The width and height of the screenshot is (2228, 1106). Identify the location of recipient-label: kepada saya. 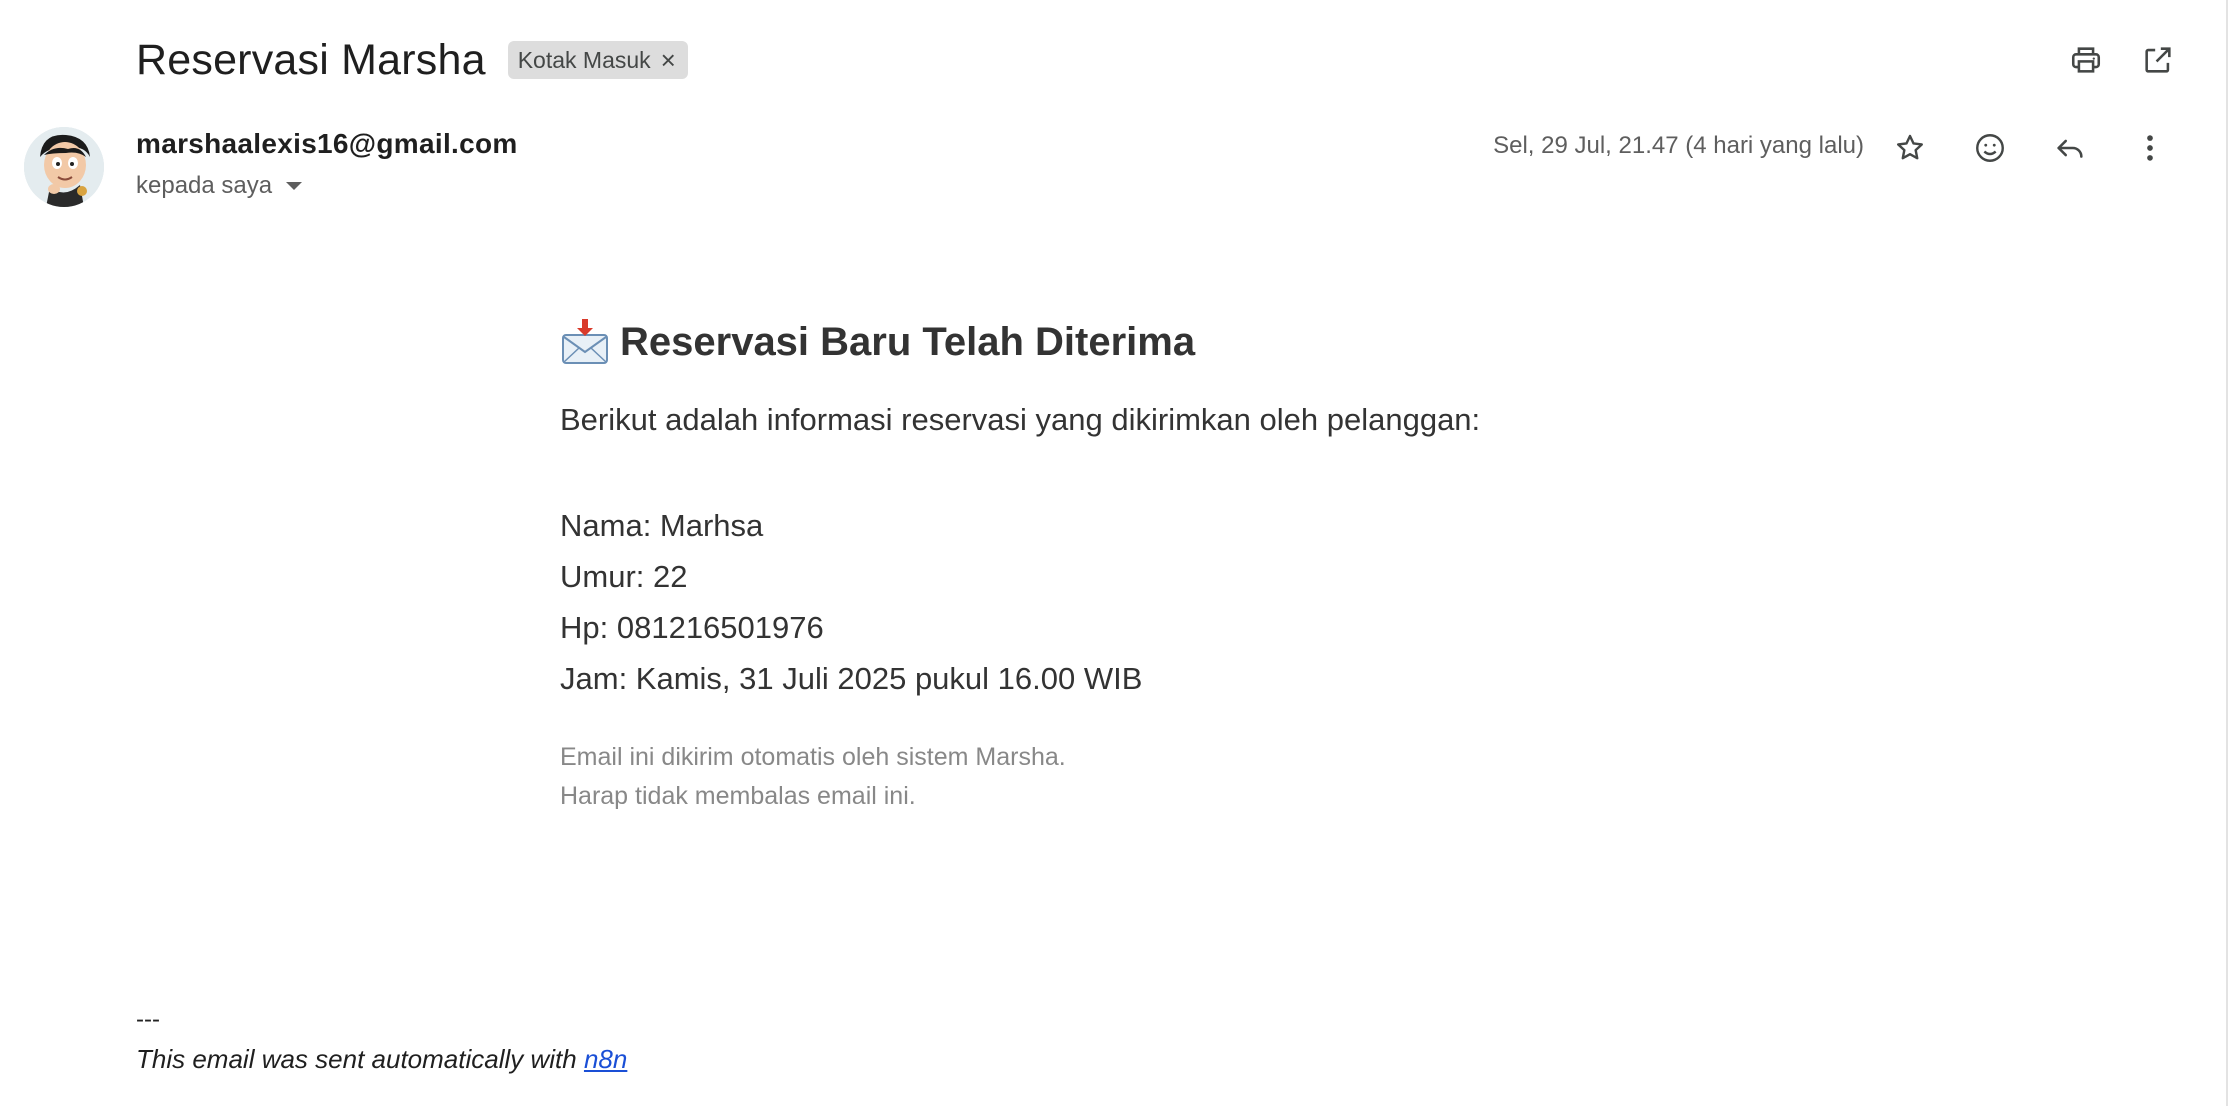
(204, 185).